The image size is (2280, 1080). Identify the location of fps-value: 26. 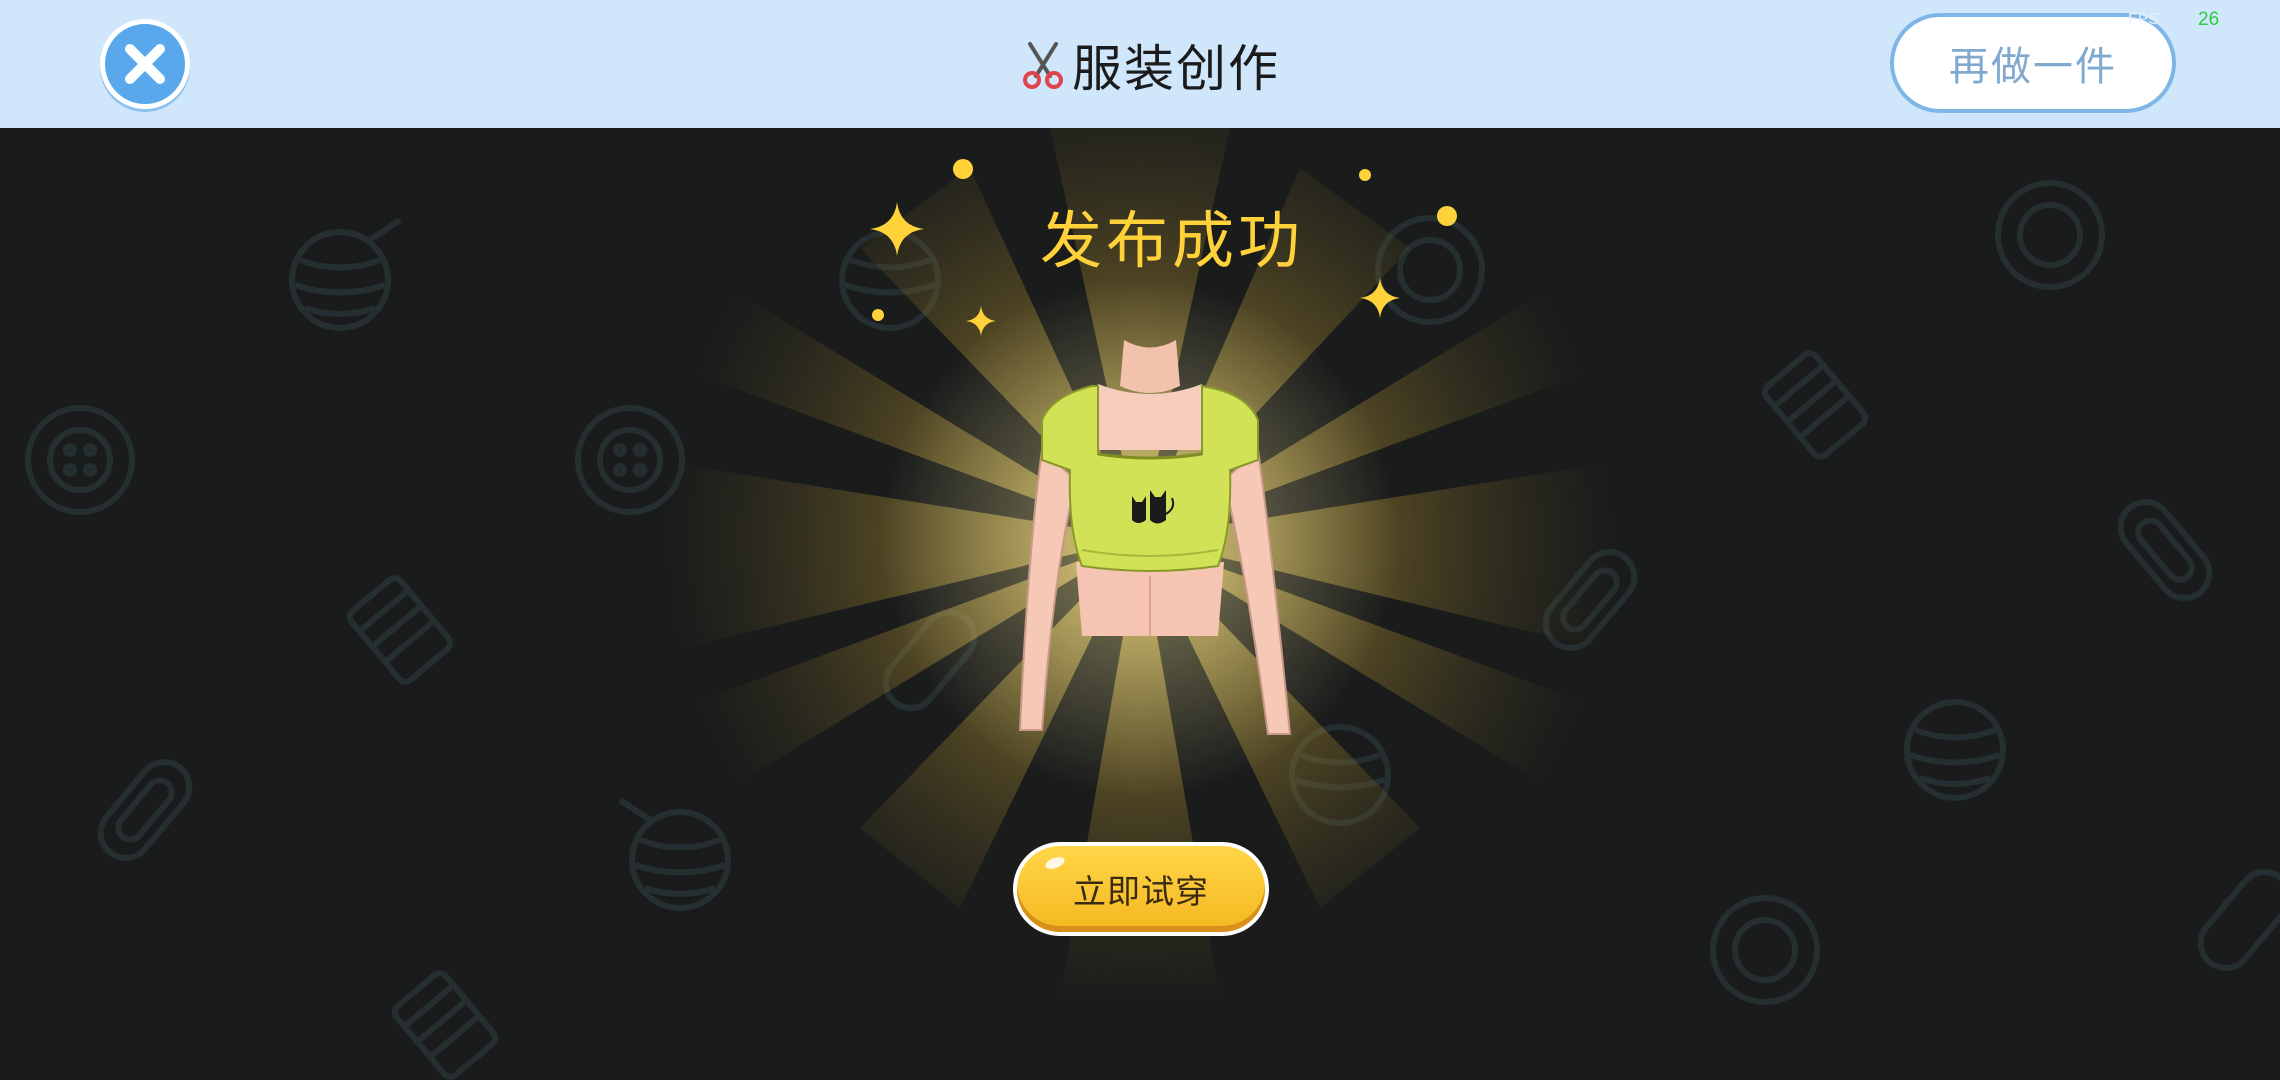
(2209, 19).